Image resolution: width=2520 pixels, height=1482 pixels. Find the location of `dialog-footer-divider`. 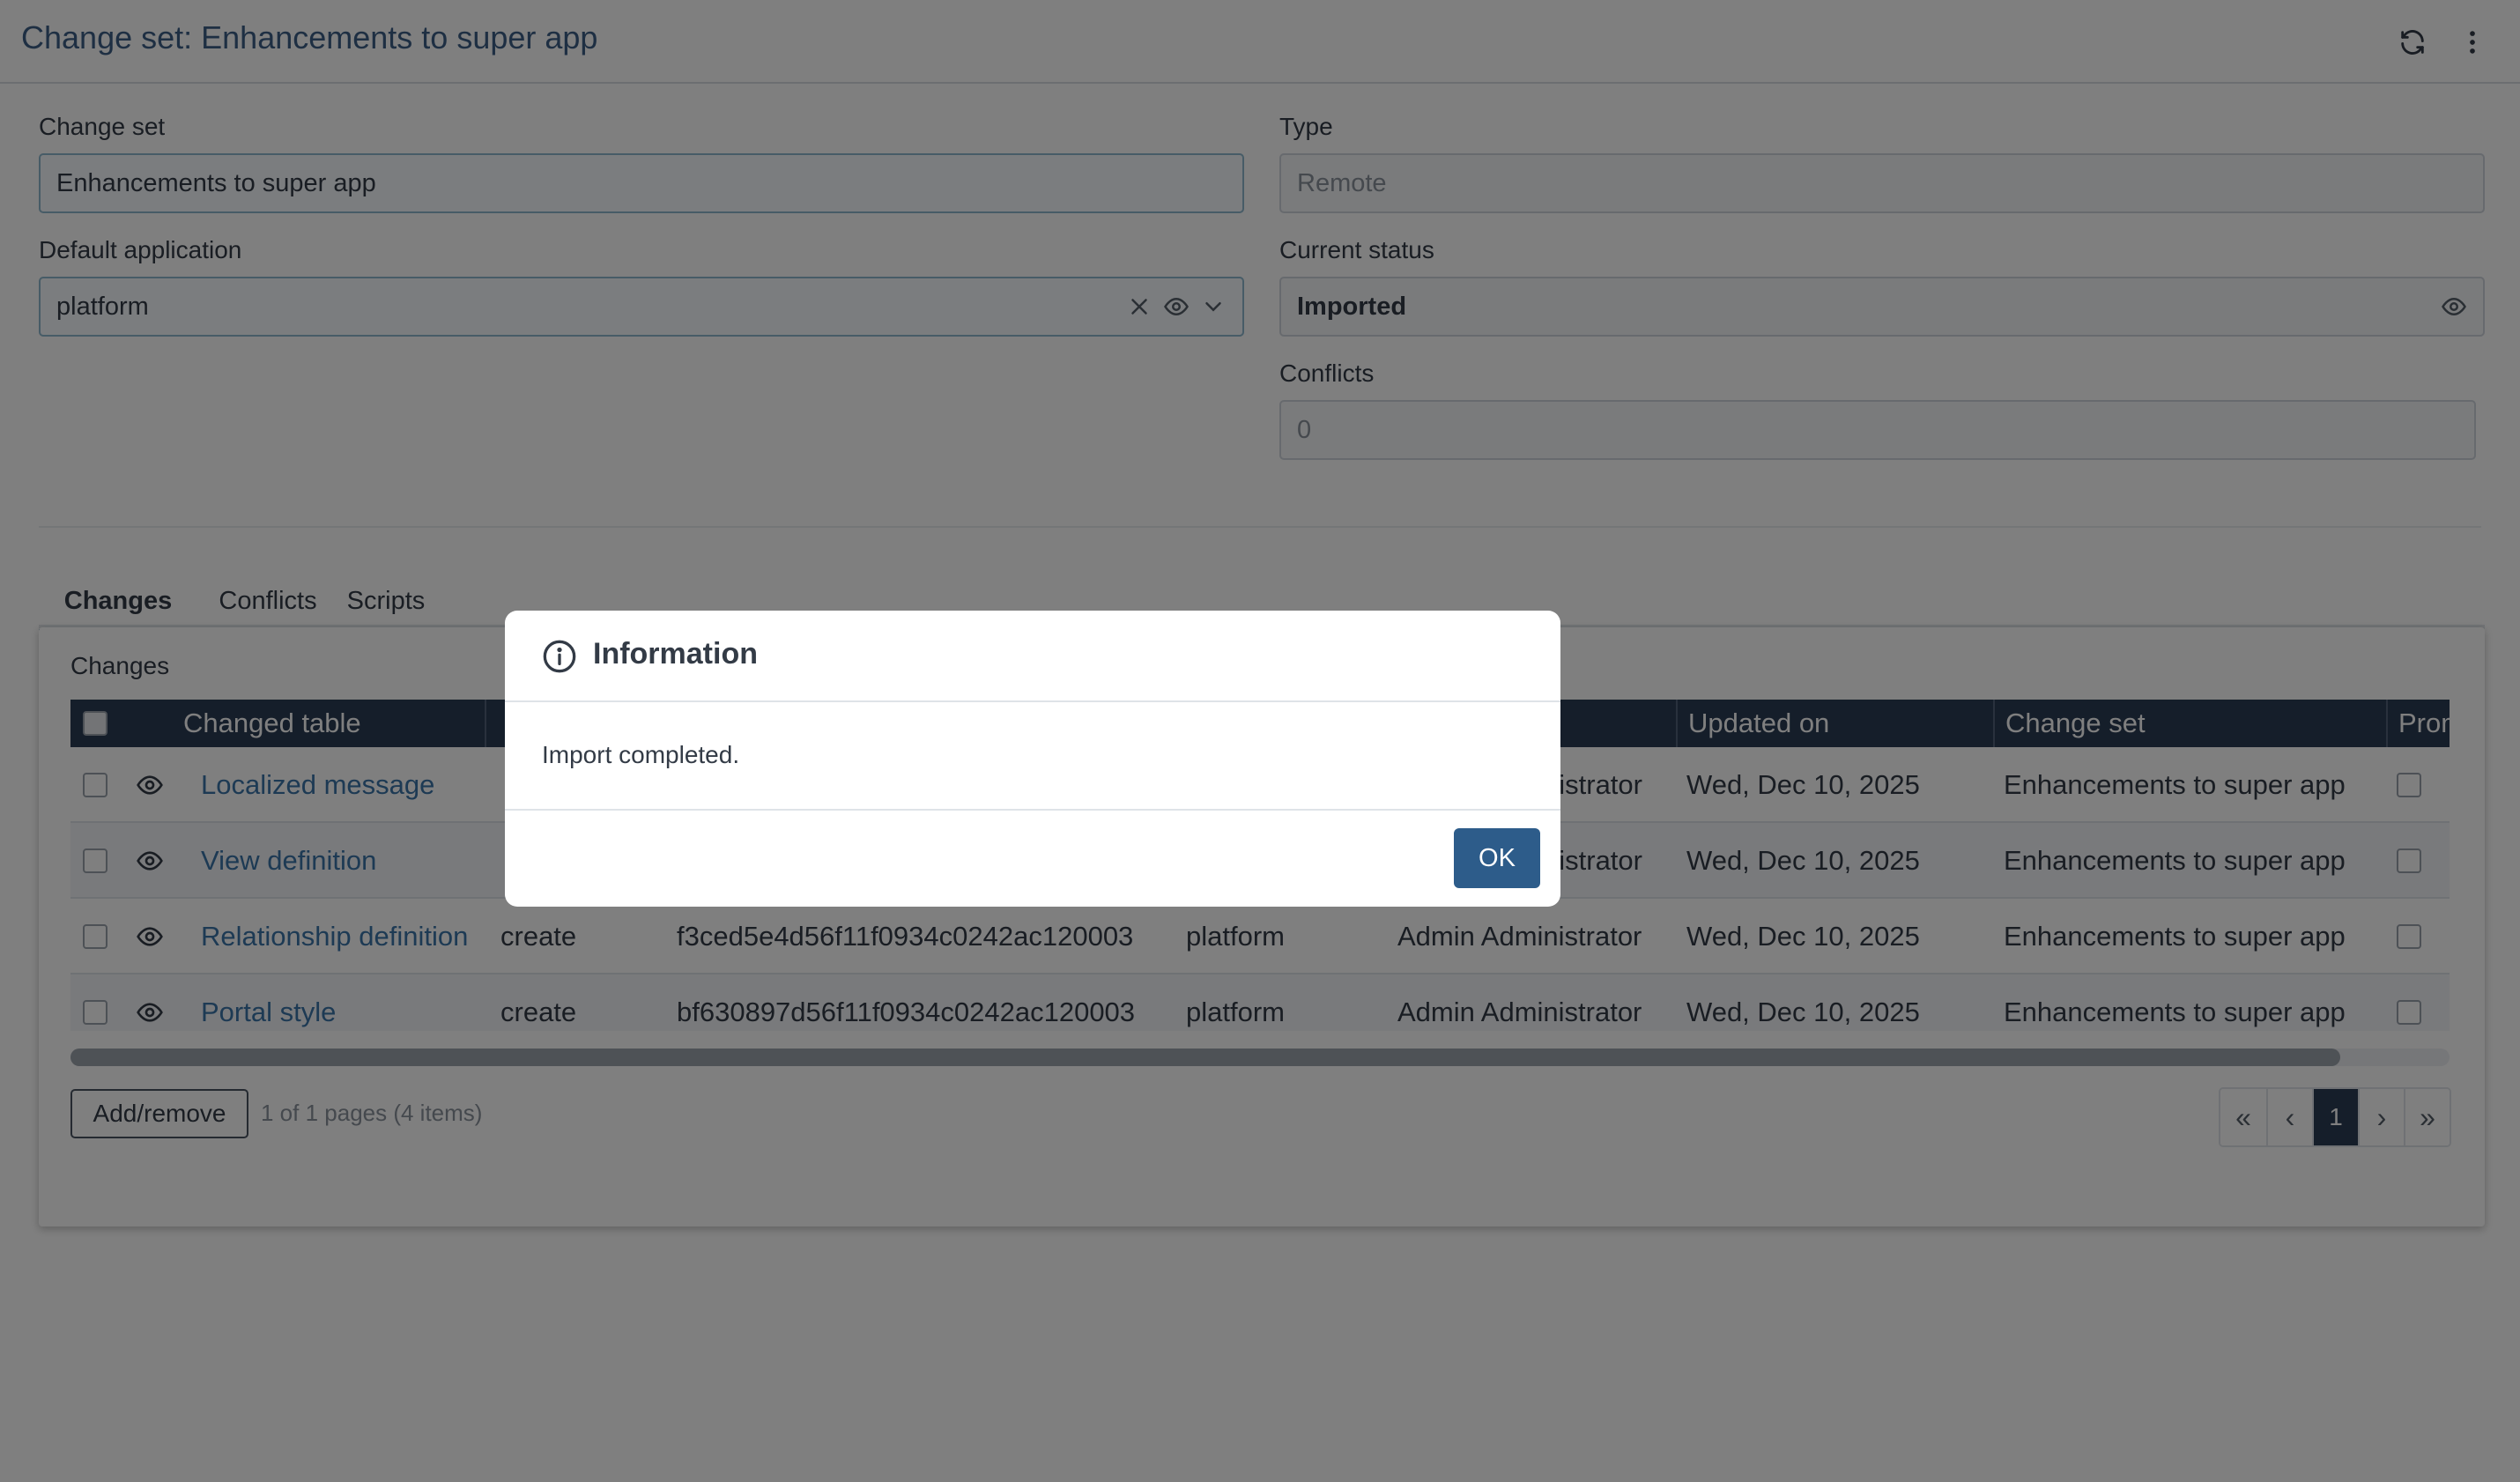

dialog-footer-divider is located at coordinates (1032, 810).